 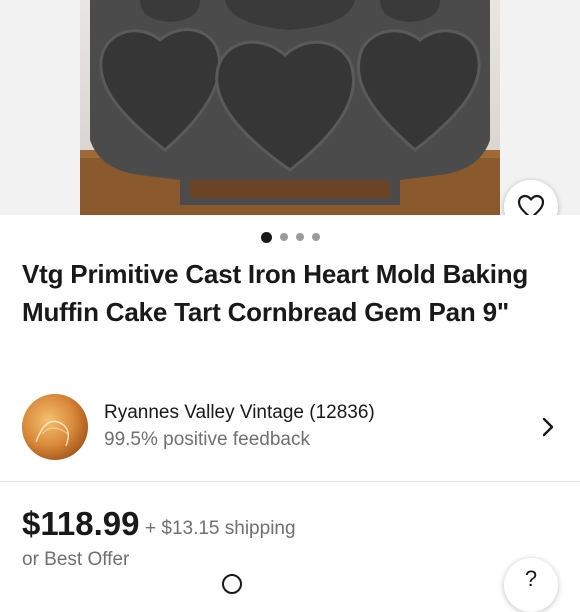 What do you see at coordinates (548, 427) in the screenshot?
I see `chevron-right-icon` at bounding box center [548, 427].